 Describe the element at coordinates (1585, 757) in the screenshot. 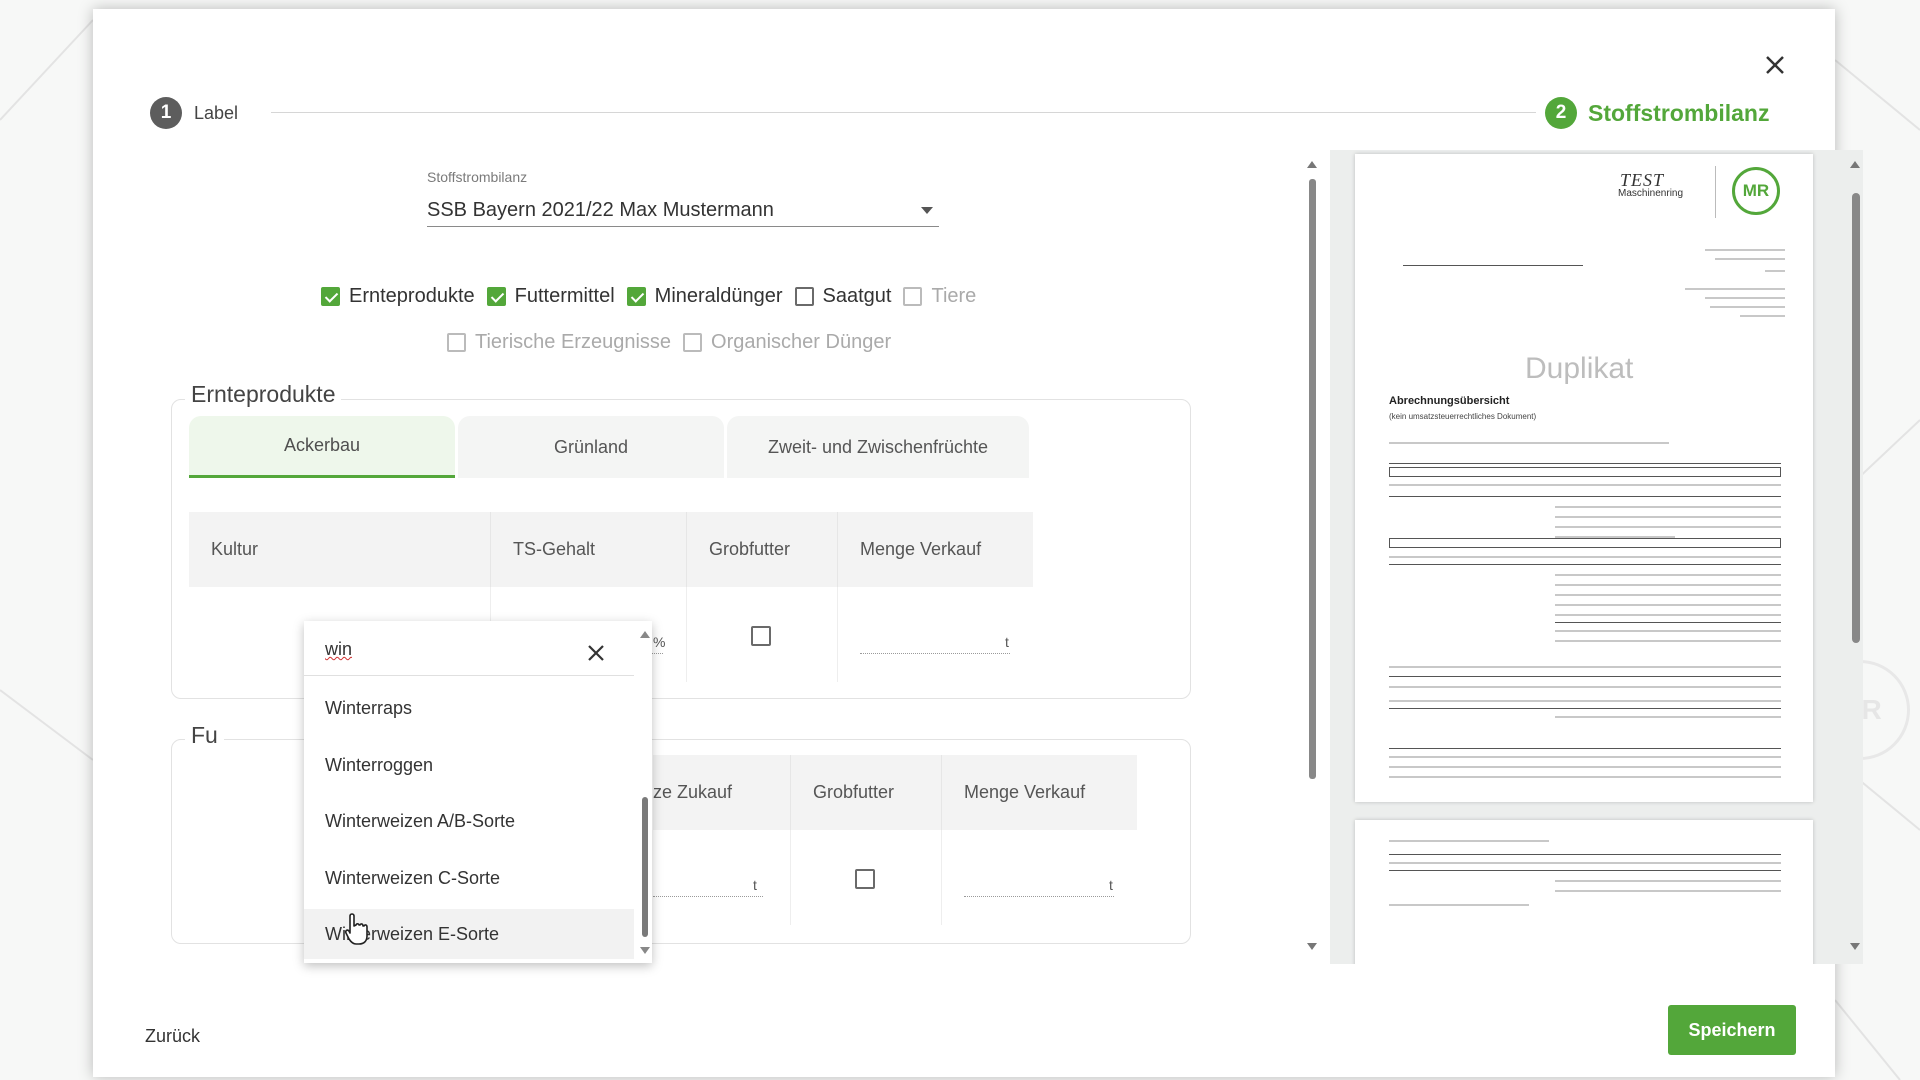

I see `footer-line` at that location.